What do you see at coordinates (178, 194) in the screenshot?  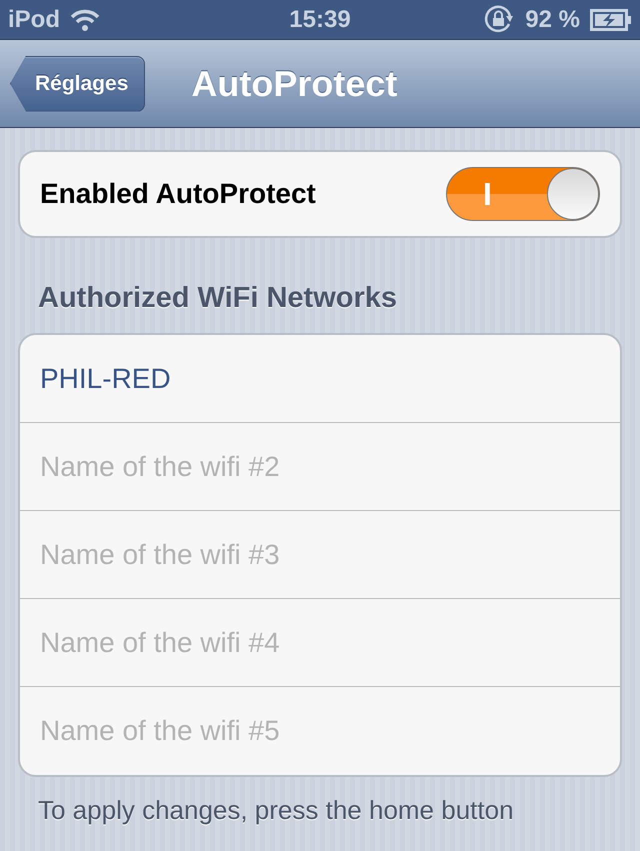 I see `toggle-label: Enabled AutoProtect` at bounding box center [178, 194].